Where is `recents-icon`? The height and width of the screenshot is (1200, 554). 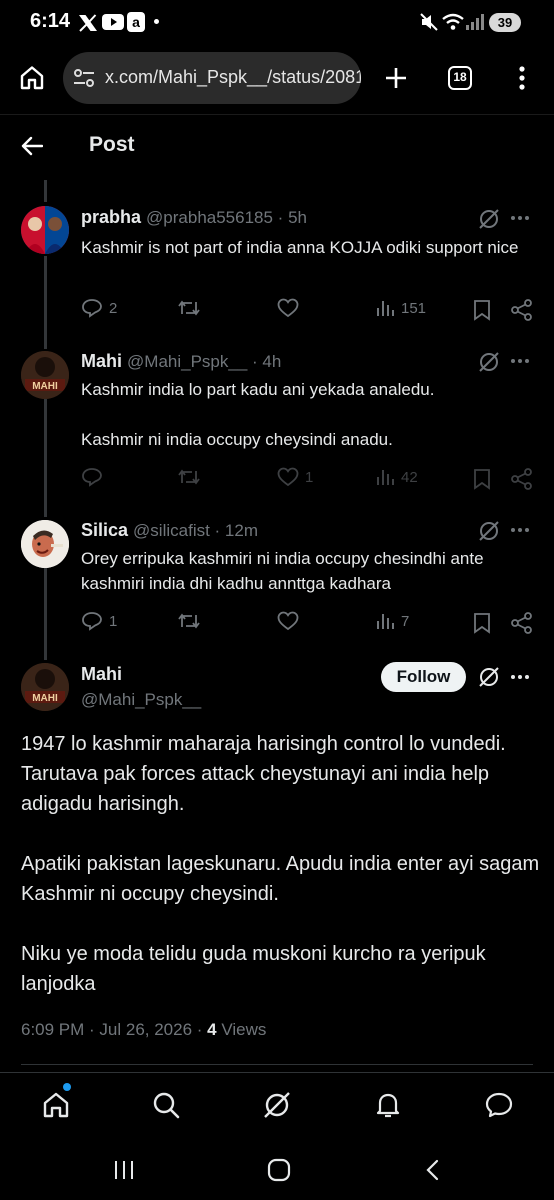
recents-icon is located at coordinates (124, 1170).